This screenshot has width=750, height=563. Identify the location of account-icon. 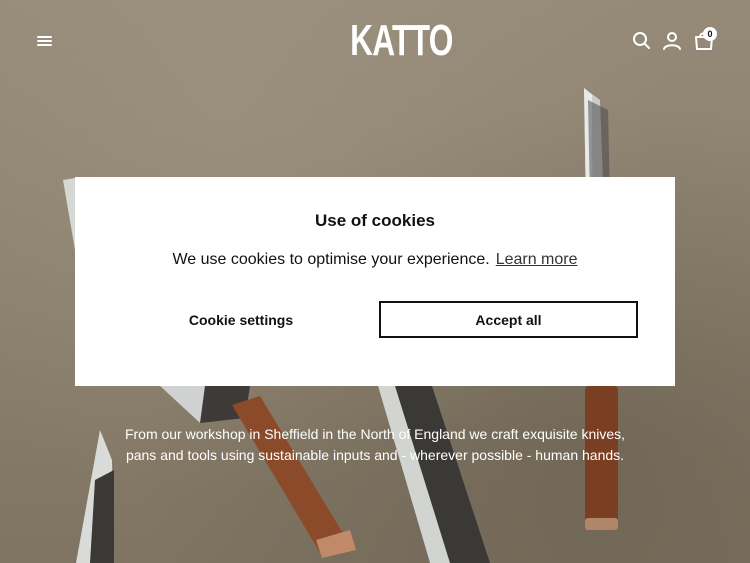
(672, 41).